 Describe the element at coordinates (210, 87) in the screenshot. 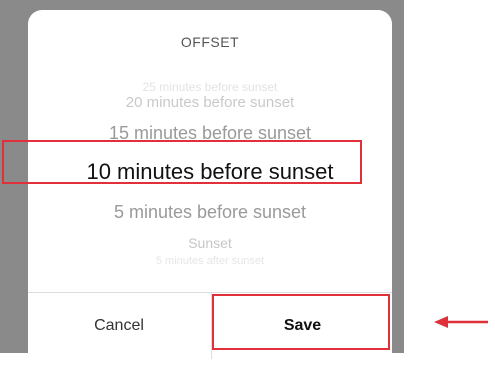

I see `picker-option: 25 minutes before sunset` at that location.